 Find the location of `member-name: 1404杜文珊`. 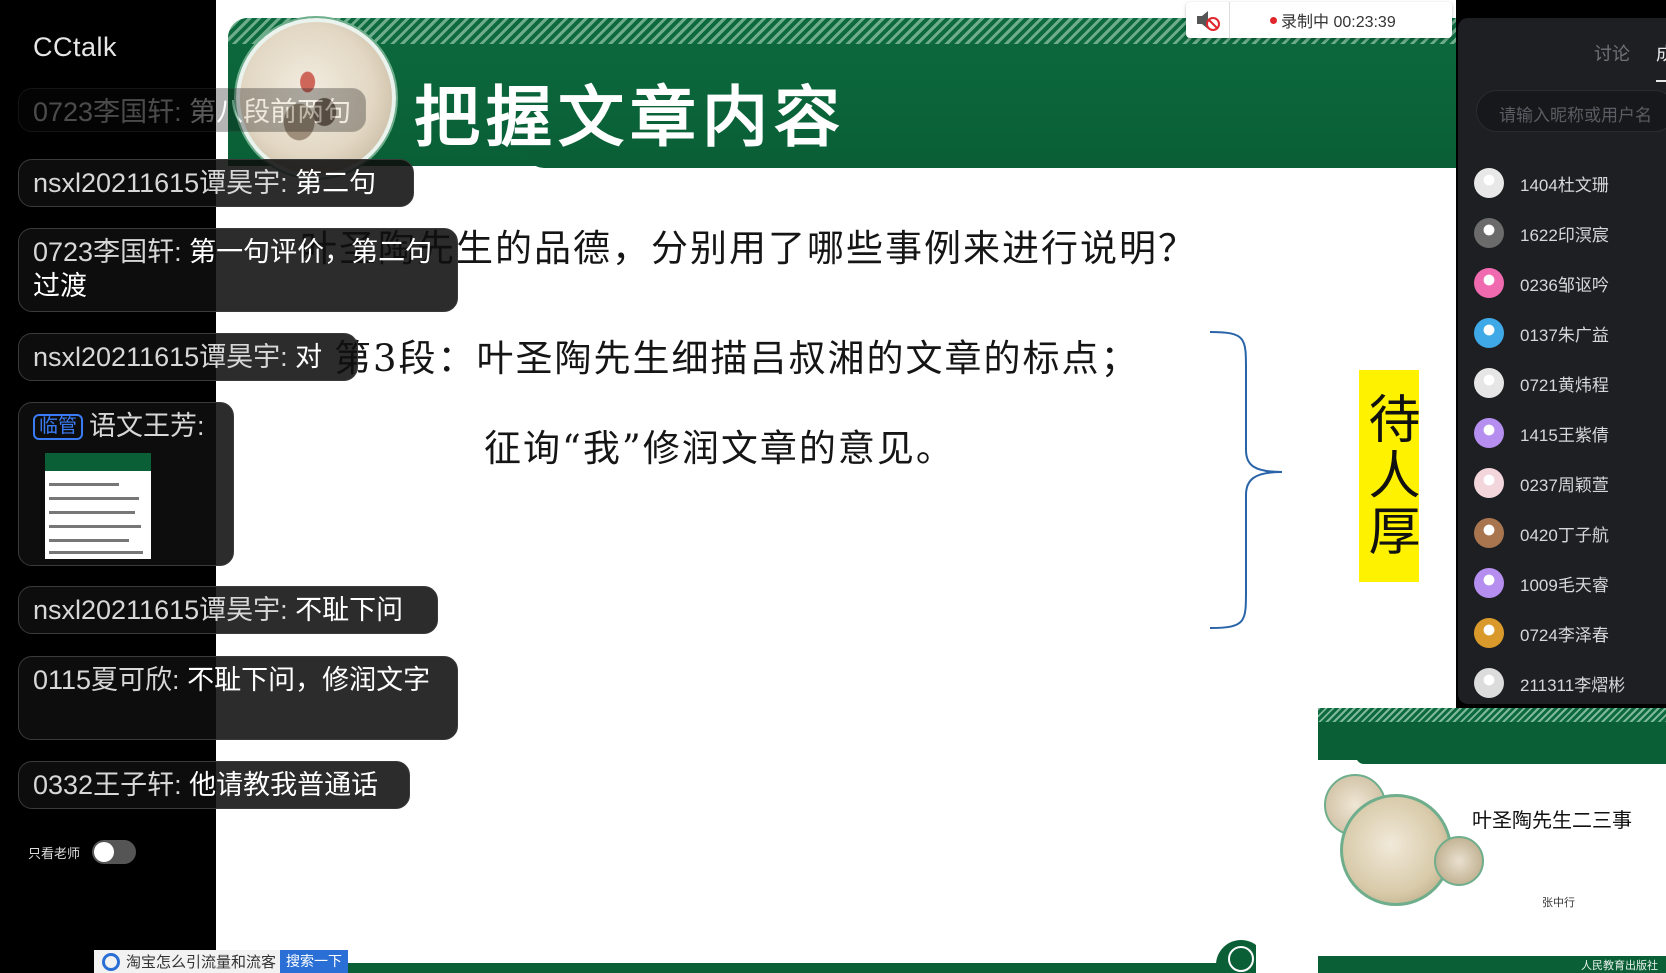

member-name: 1404杜文珊 is located at coordinates (1564, 185).